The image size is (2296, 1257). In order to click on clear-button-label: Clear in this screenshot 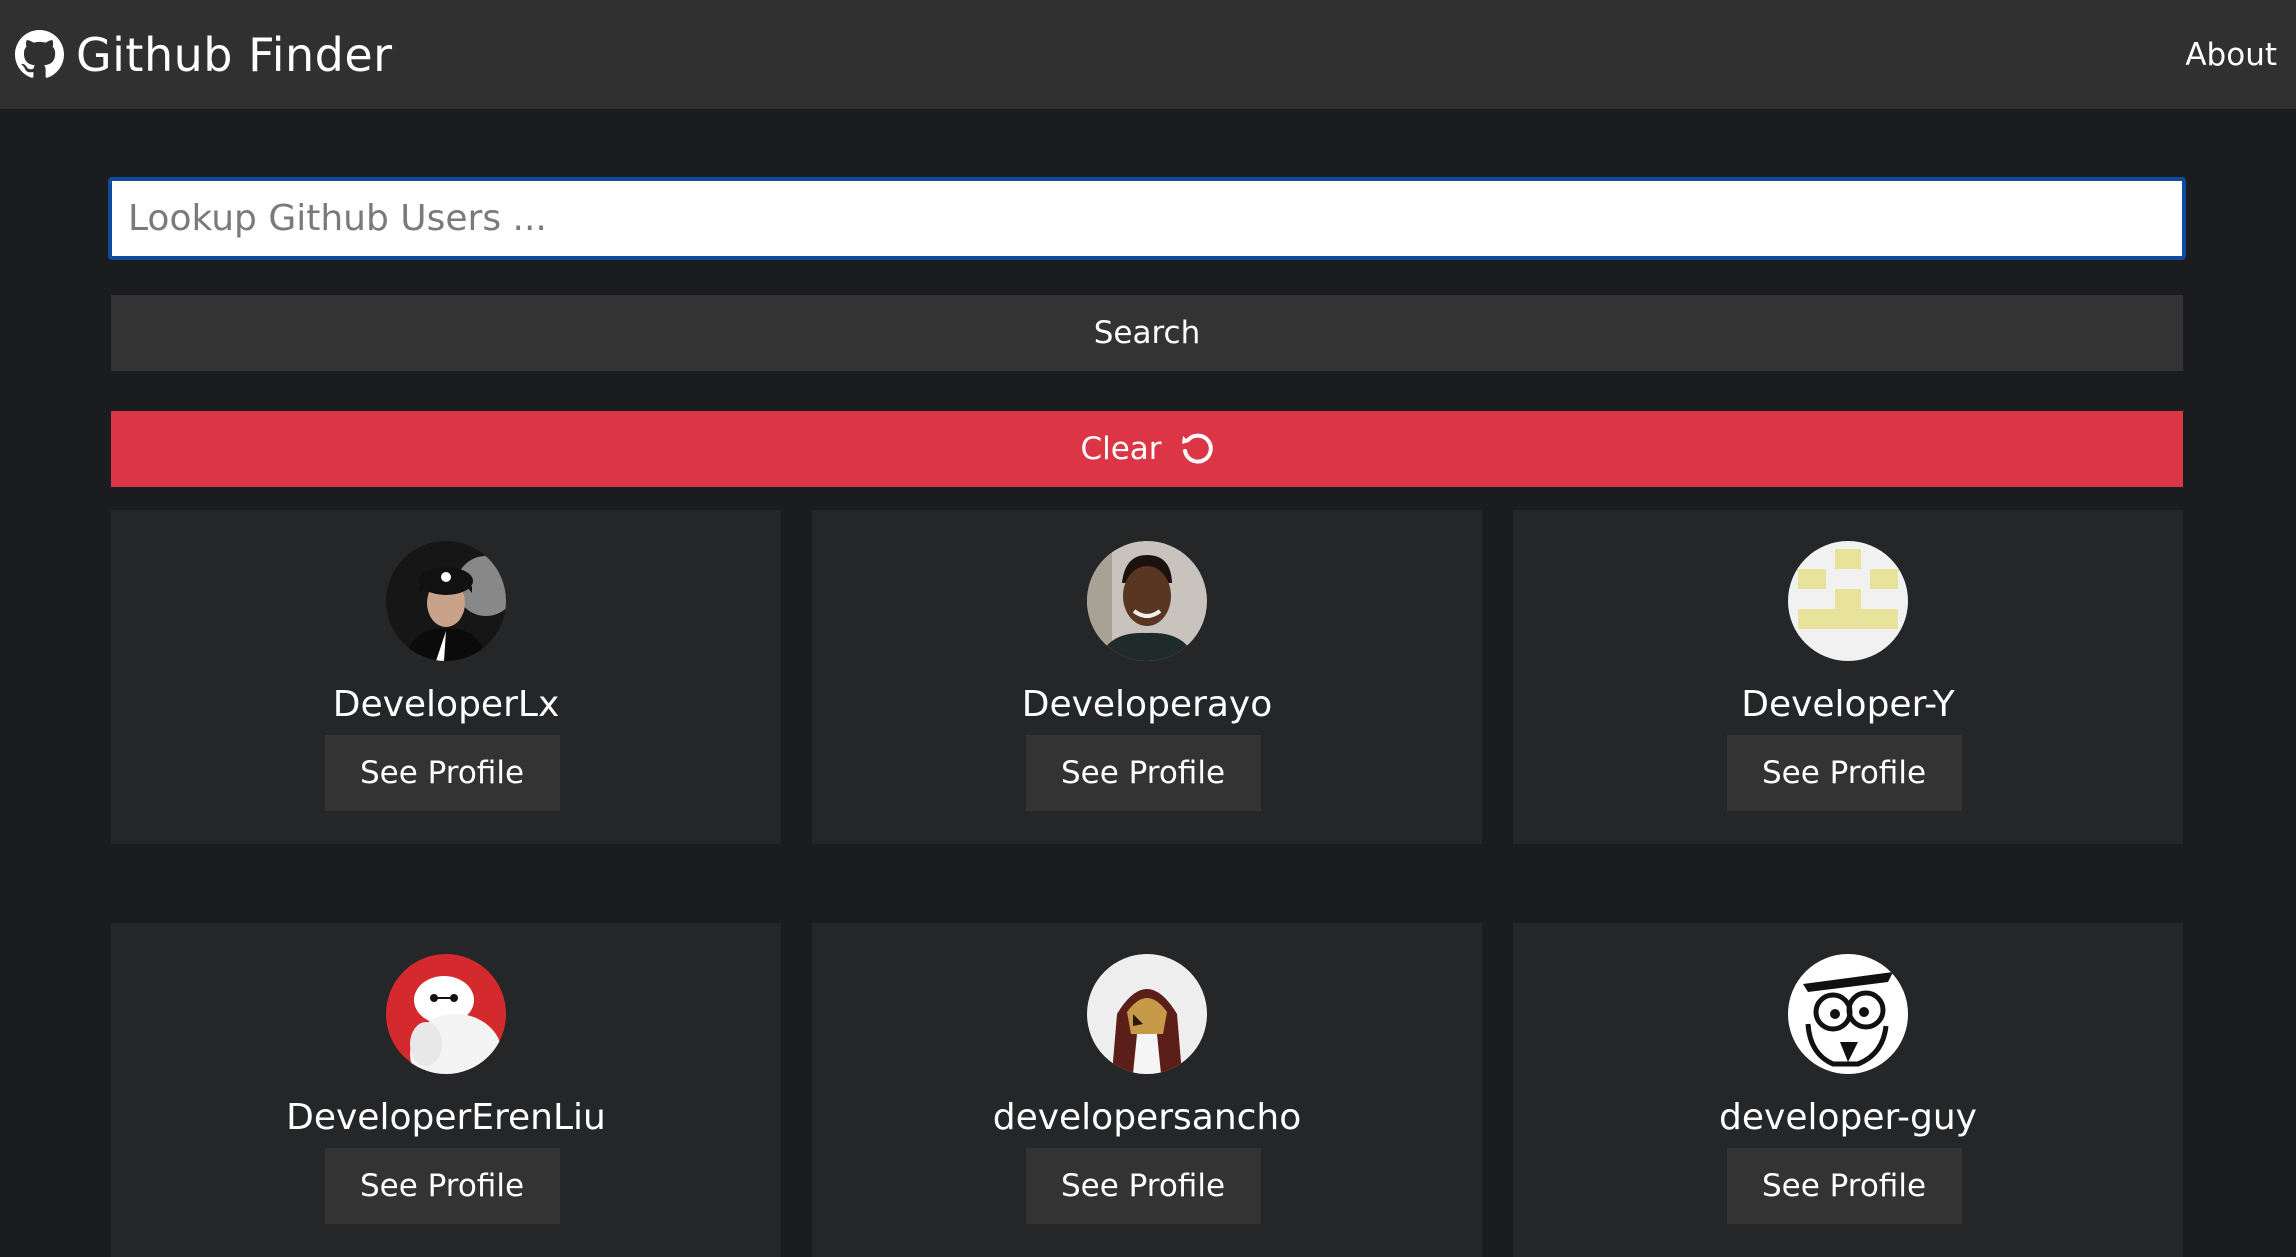, I will do `click(1121, 449)`.